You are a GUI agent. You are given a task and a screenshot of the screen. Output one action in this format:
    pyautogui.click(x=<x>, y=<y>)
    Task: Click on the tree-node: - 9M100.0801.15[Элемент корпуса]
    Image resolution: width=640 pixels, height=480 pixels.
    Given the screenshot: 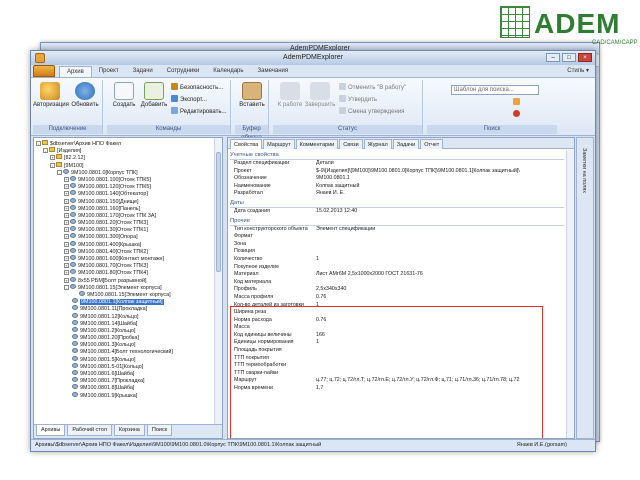 What is the action you would take?
    pyautogui.click(x=124, y=287)
    